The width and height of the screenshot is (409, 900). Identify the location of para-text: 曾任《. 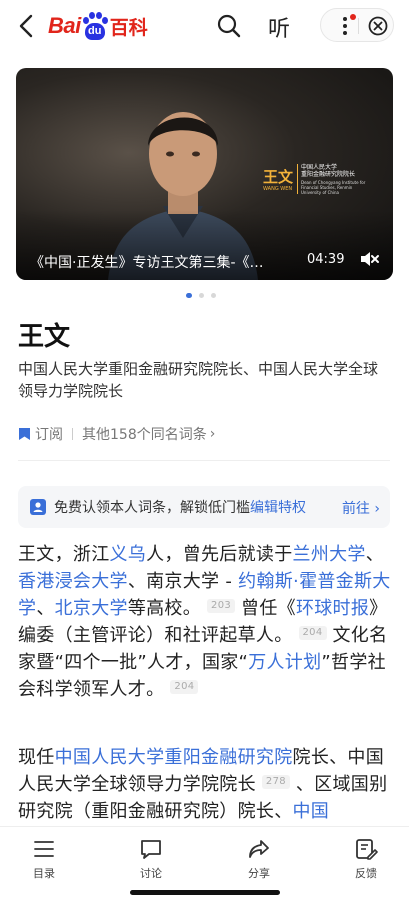
(268, 608).